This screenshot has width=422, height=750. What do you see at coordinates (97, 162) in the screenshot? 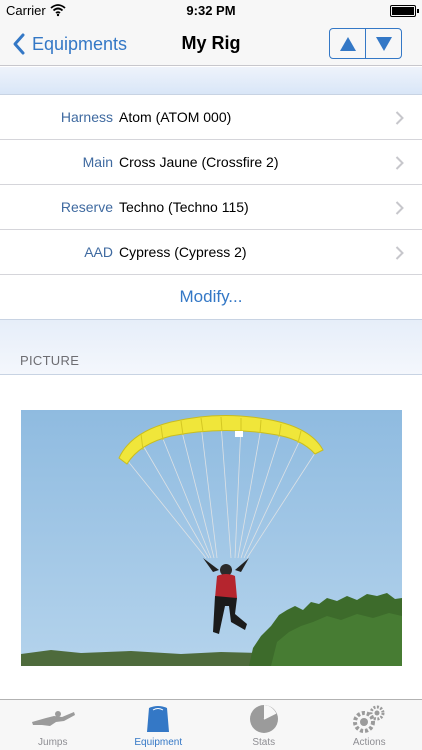
I see `row-label: Main` at bounding box center [97, 162].